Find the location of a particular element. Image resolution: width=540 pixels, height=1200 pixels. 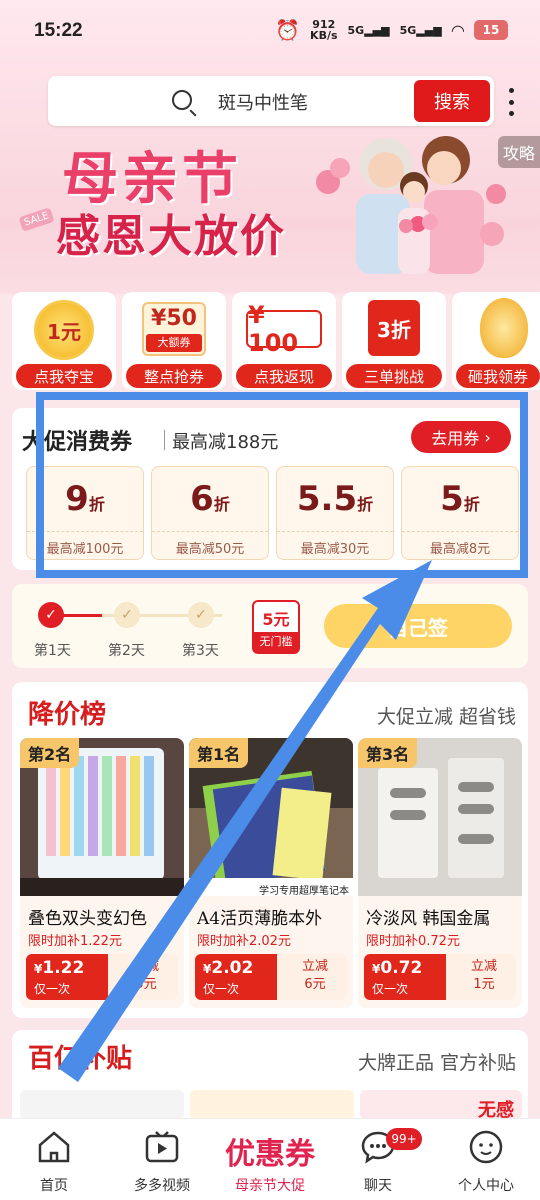

quick-entry-smash-egg: 砸我领券 is located at coordinates (496, 341).